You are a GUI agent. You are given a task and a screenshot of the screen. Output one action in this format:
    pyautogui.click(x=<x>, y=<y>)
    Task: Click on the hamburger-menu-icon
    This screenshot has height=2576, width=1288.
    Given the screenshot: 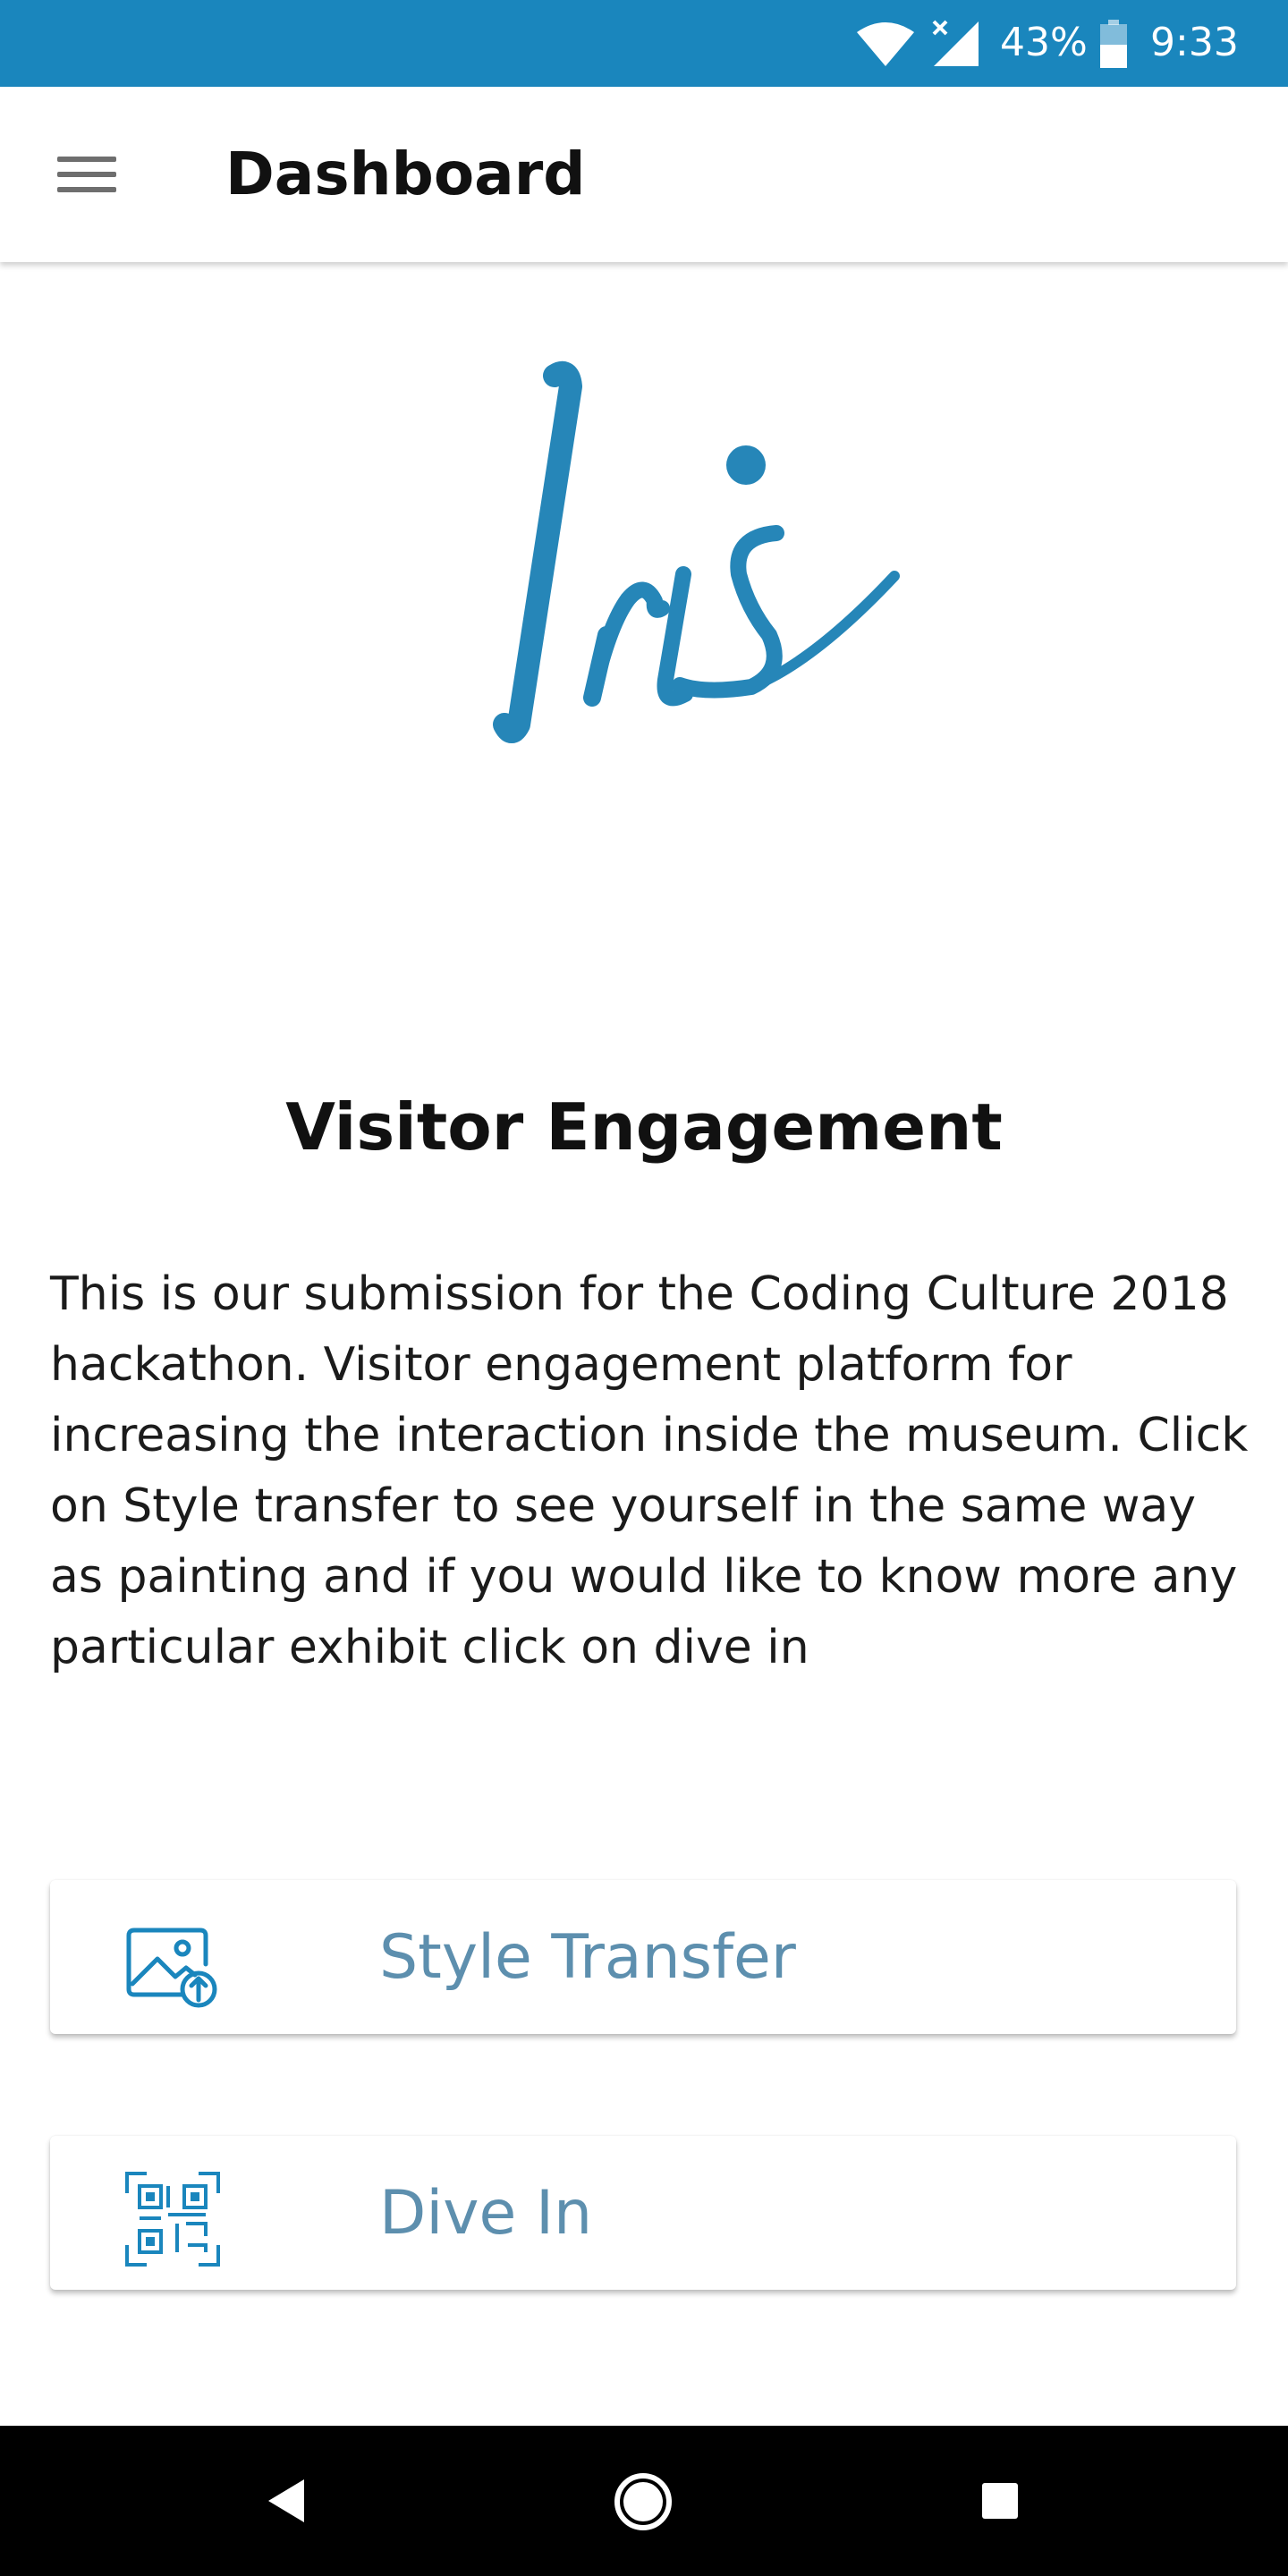 What is the action you would take?
    pyautogui.click(x=86, y=174)
    